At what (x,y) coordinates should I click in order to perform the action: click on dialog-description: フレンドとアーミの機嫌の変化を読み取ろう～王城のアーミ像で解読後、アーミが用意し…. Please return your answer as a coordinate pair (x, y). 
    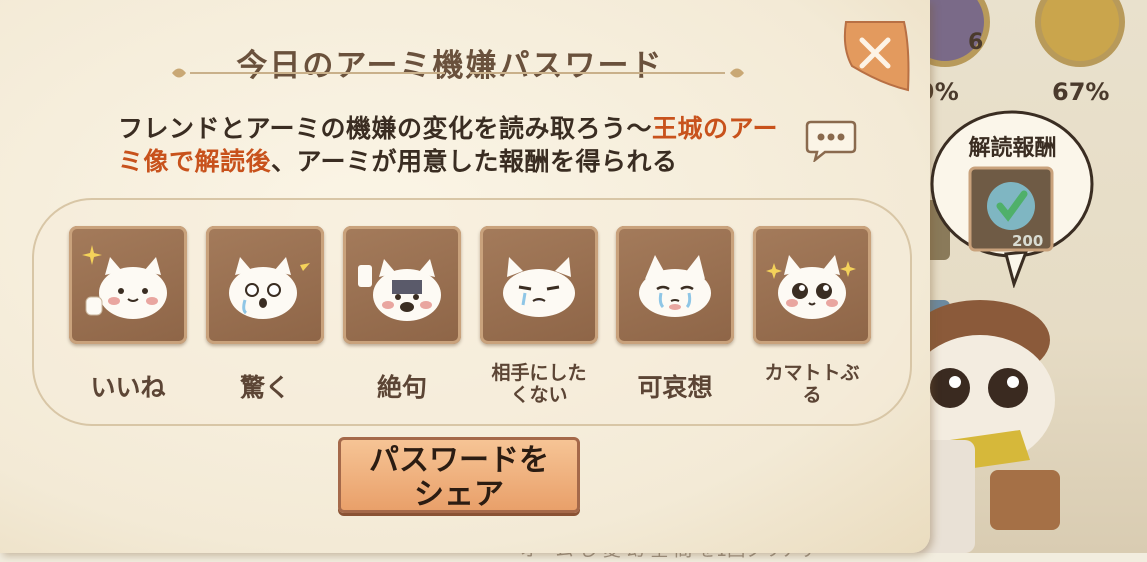
    Looking at the image, I should click on (458, 145).